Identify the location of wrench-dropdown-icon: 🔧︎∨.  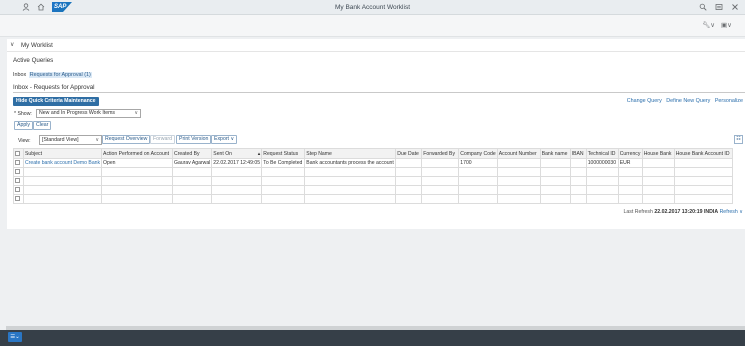
(708, 25).